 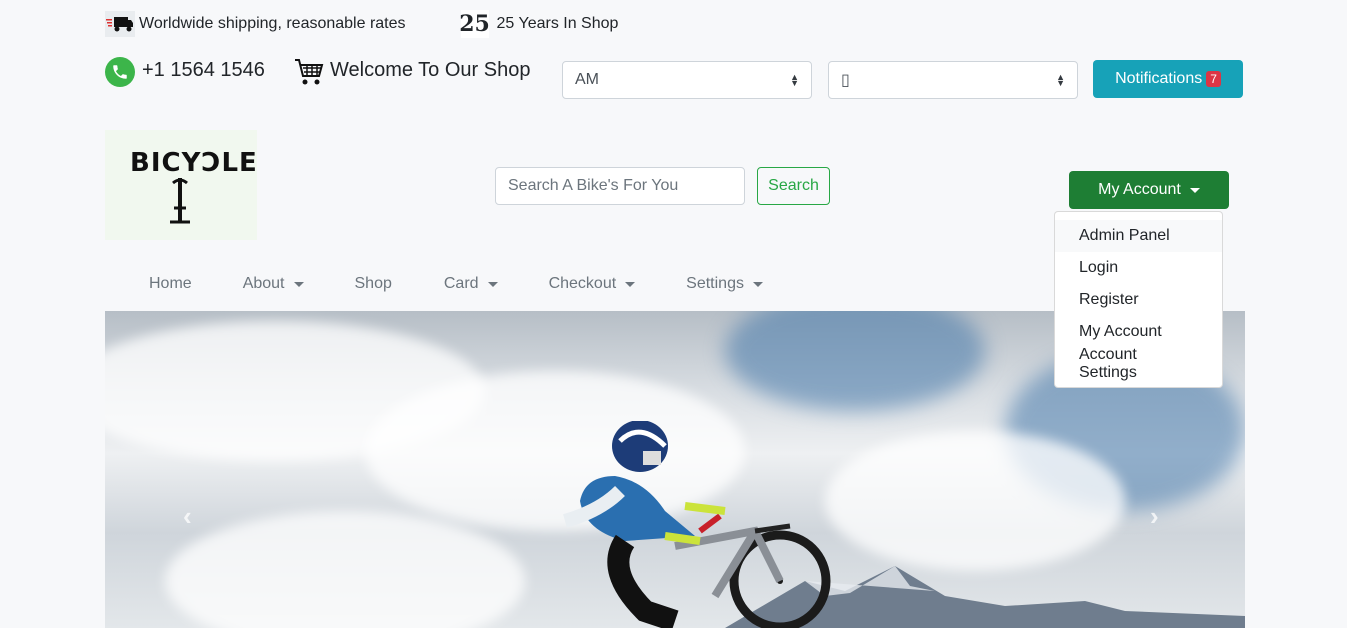 I want to click on nav-shop: Shop, so click(x=373, y=284).